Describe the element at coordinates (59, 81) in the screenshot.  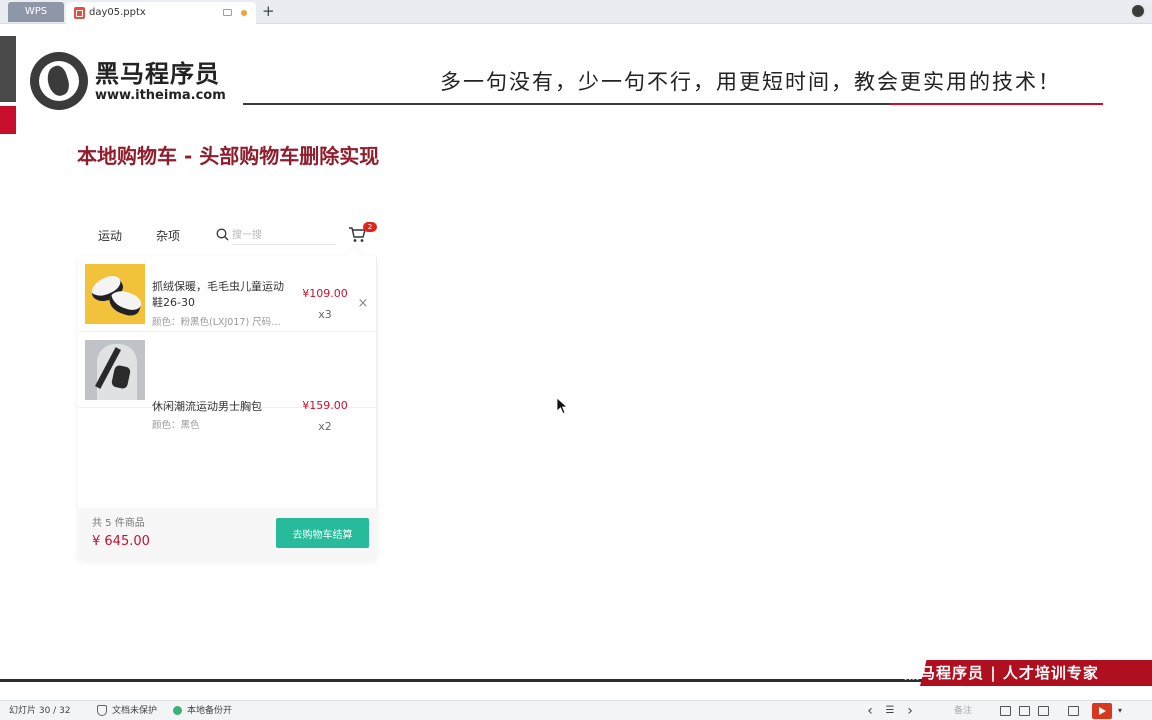
I see `horse-logo-icon` at that location.